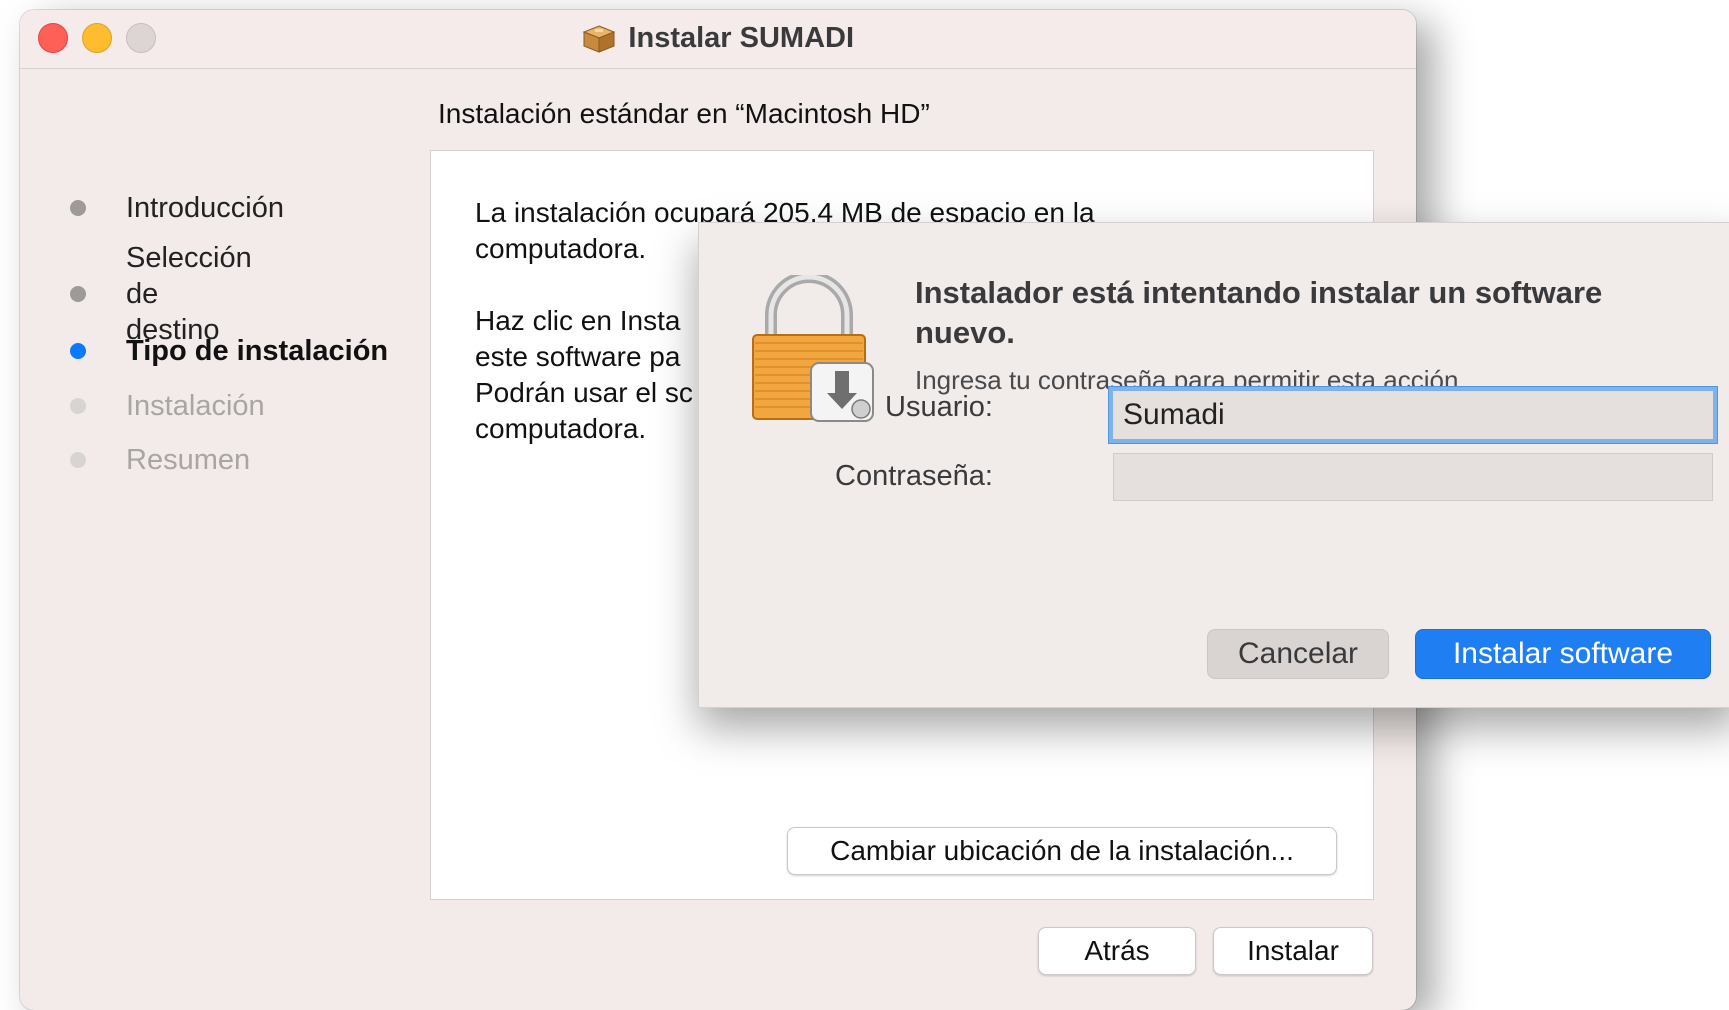 This screenshot has height=1010, width=1729. Describe the element at coordinates (939, 407) in the screenshot. I see `username-label: Usuario:` at that location.